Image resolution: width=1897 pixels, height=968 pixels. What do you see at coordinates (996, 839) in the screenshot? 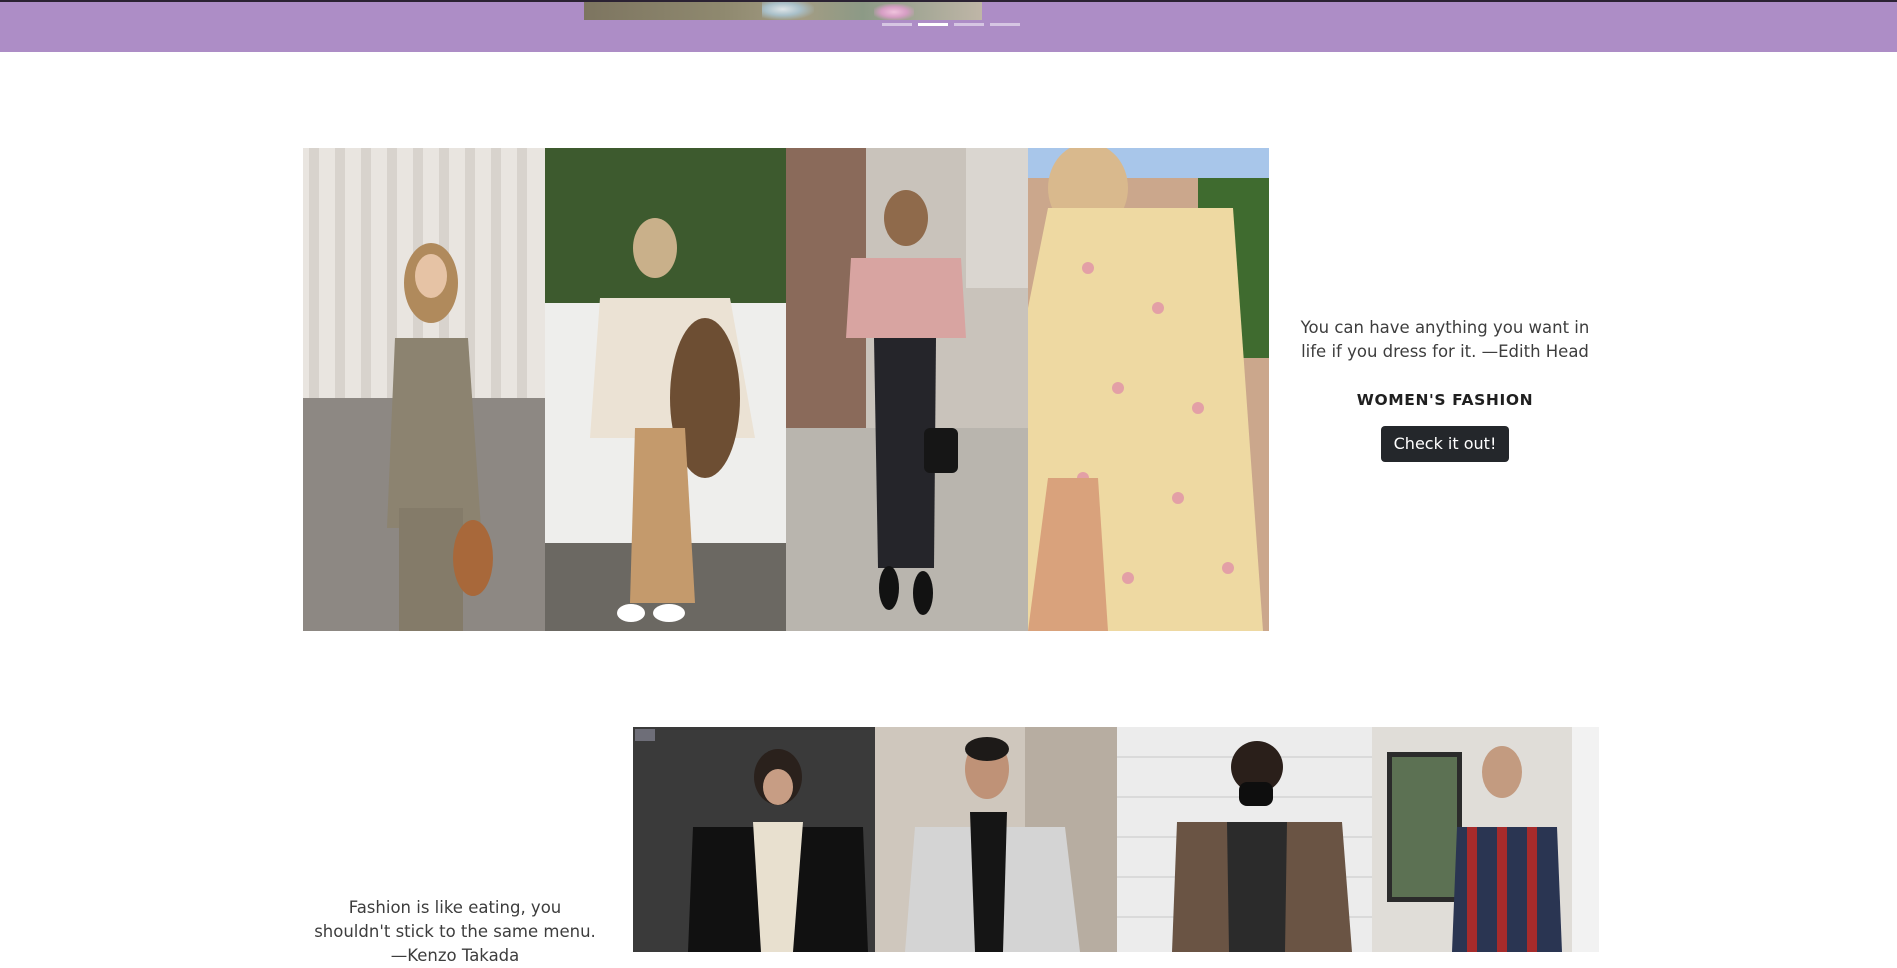
I see `grey-coat-photo` at bounding box center [996, 839].